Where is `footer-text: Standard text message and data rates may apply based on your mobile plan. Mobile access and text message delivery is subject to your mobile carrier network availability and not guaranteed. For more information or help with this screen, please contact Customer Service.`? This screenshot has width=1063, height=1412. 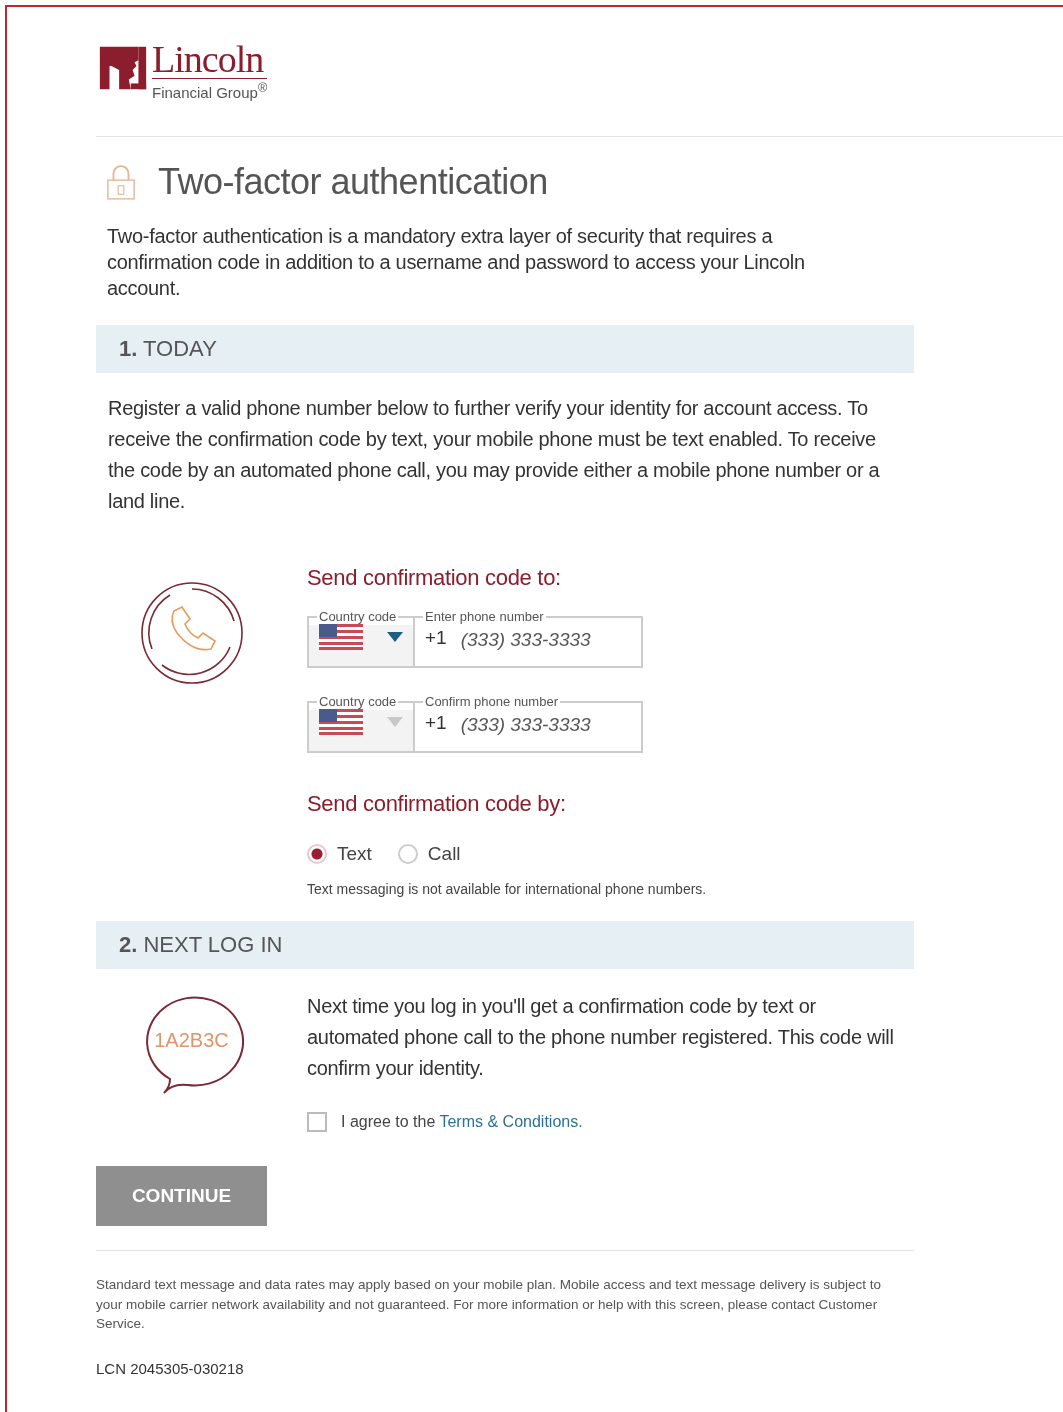 footer-text: Standard text message and data rates may apply based on your mobile plan. Mobile access and text message delivery is subject to your mobile carrier network availability and not guaranteed. For more information or help with this screen, please contact Customer Service. is located at coordinates (489, 1304).